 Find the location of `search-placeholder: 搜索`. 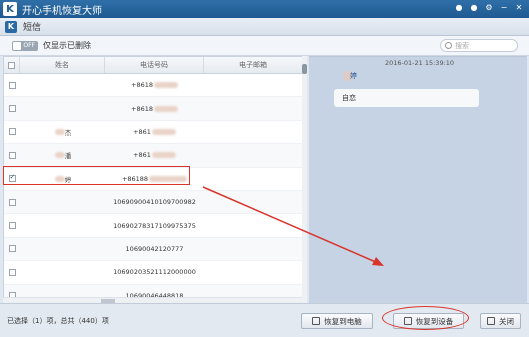

search-placeholder: 搜索 is located at coordinates (462, 45).